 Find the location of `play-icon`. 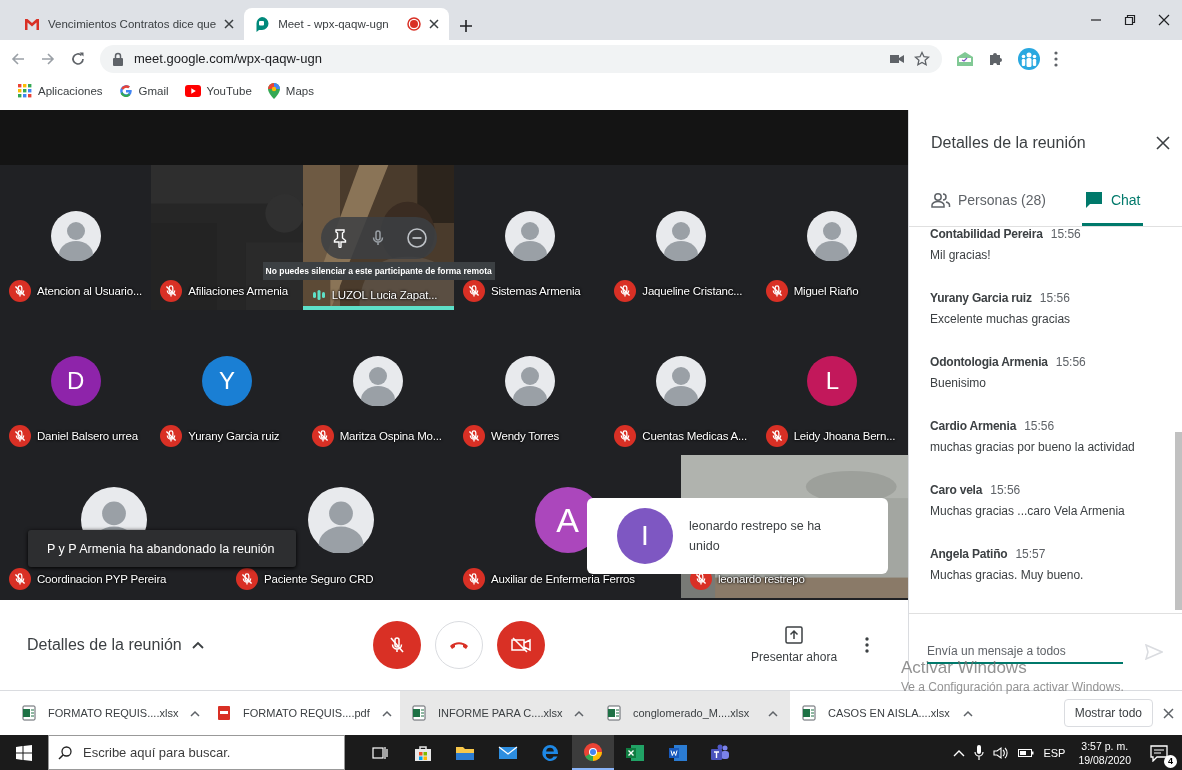

play-icon is located at coordinates (192, 91).